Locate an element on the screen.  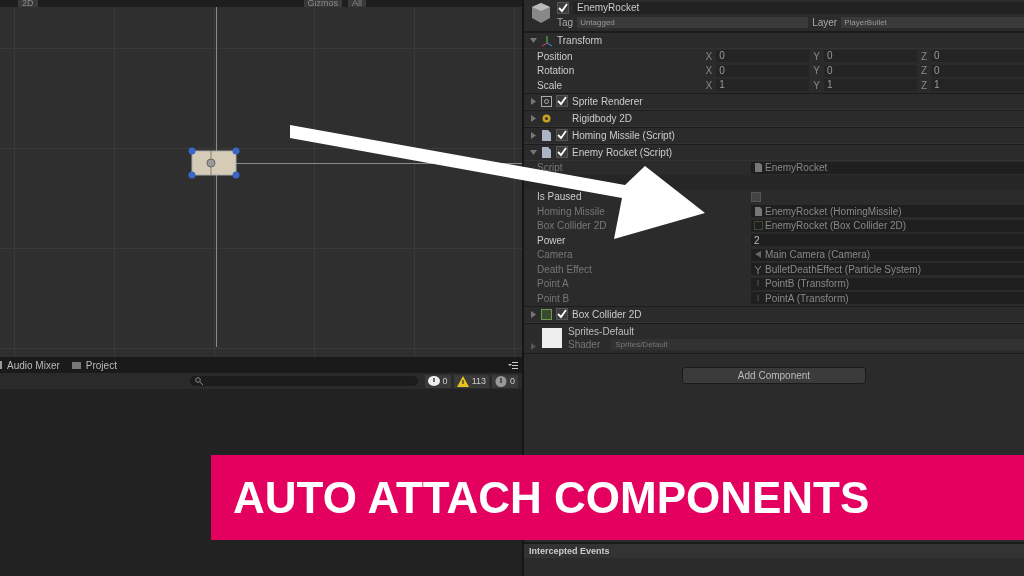
menu-icon is located at coordinates (513, 365).